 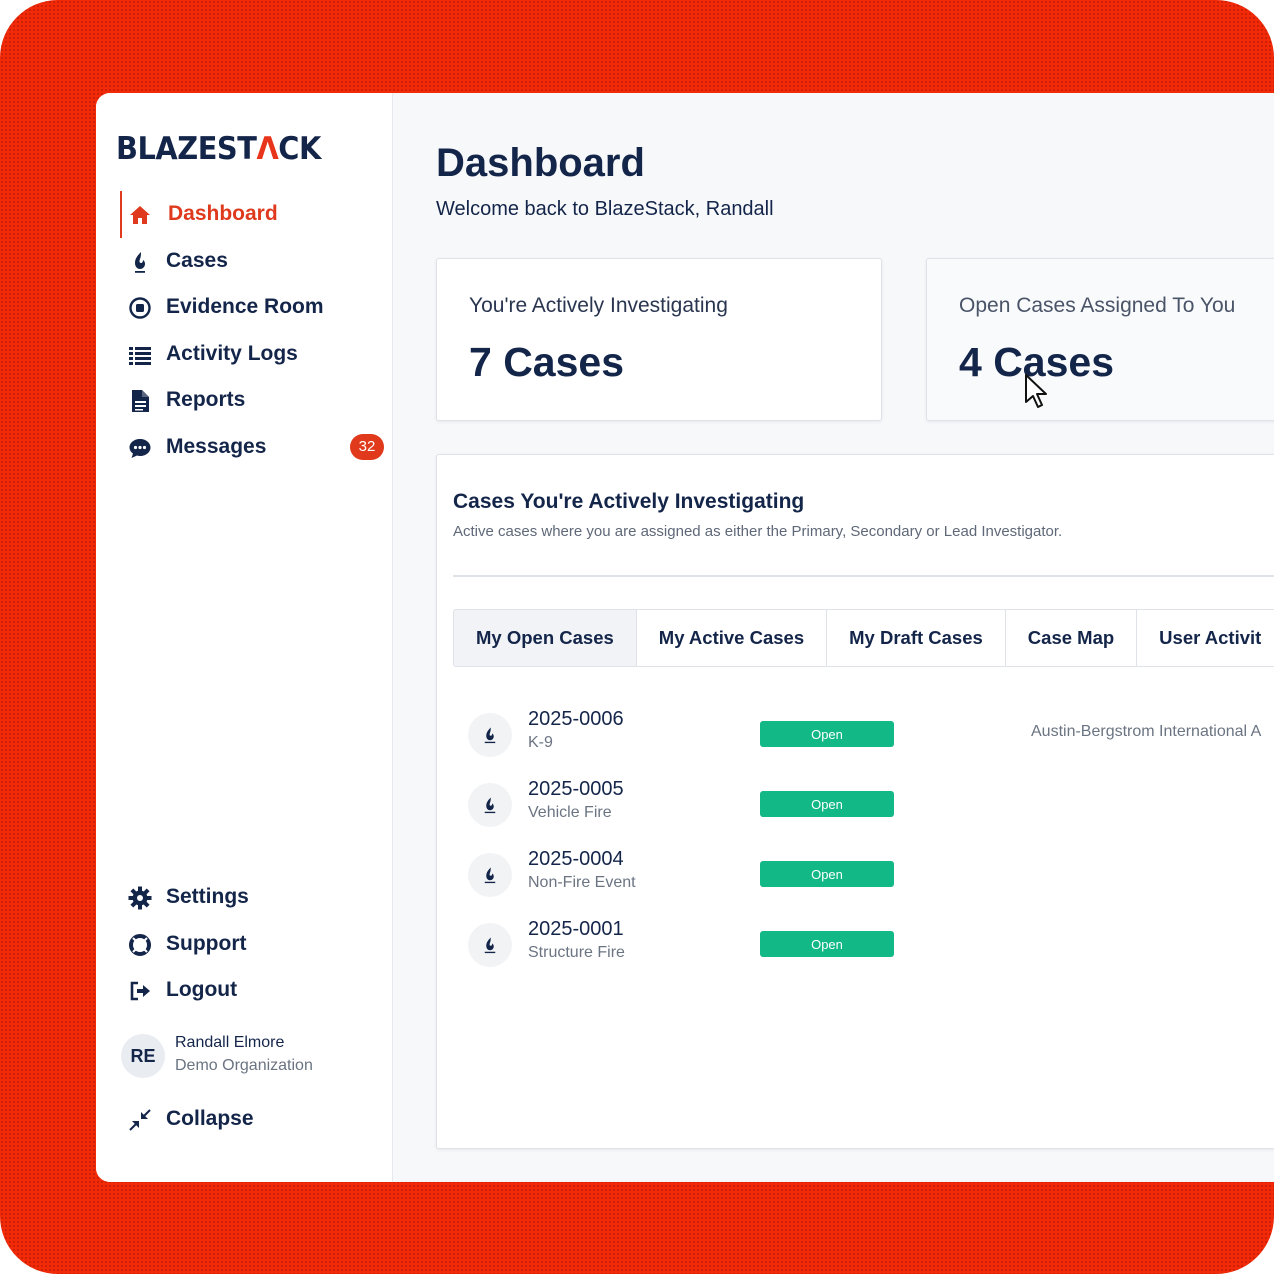 I want to click on sidebar-item-label: Activity Logs, so click(x=232, y=353).